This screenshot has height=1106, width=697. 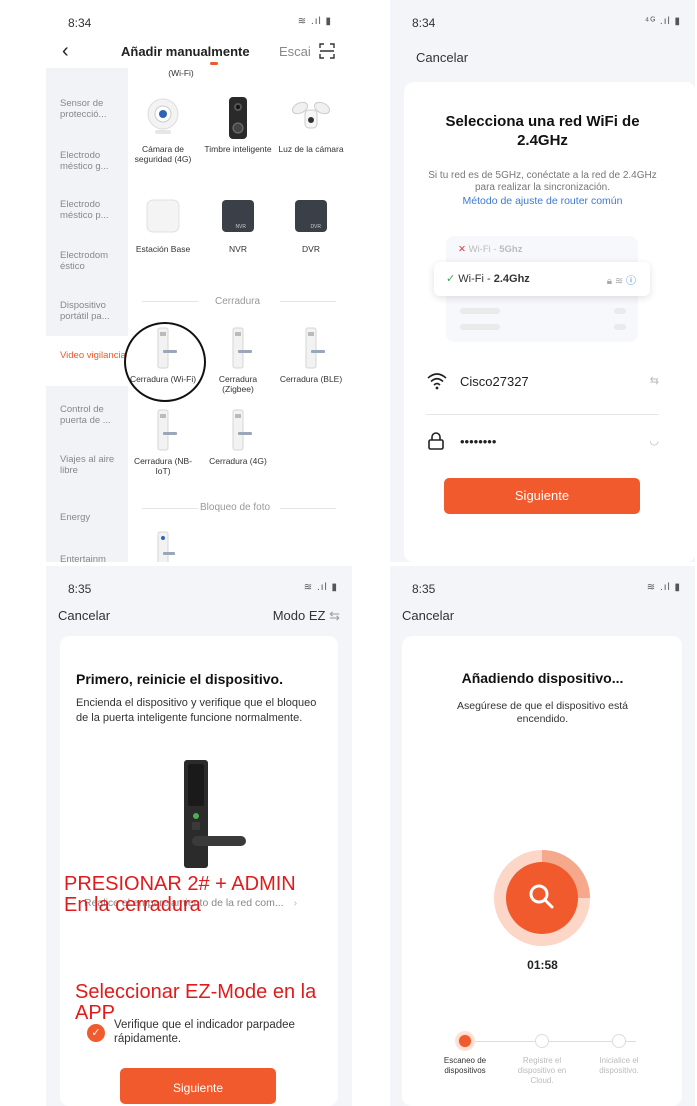 What do you see at coordinates (494, 381) in the screenshot?
I see `ssid-value: Cisco27327` at bounding box center [494, 381].